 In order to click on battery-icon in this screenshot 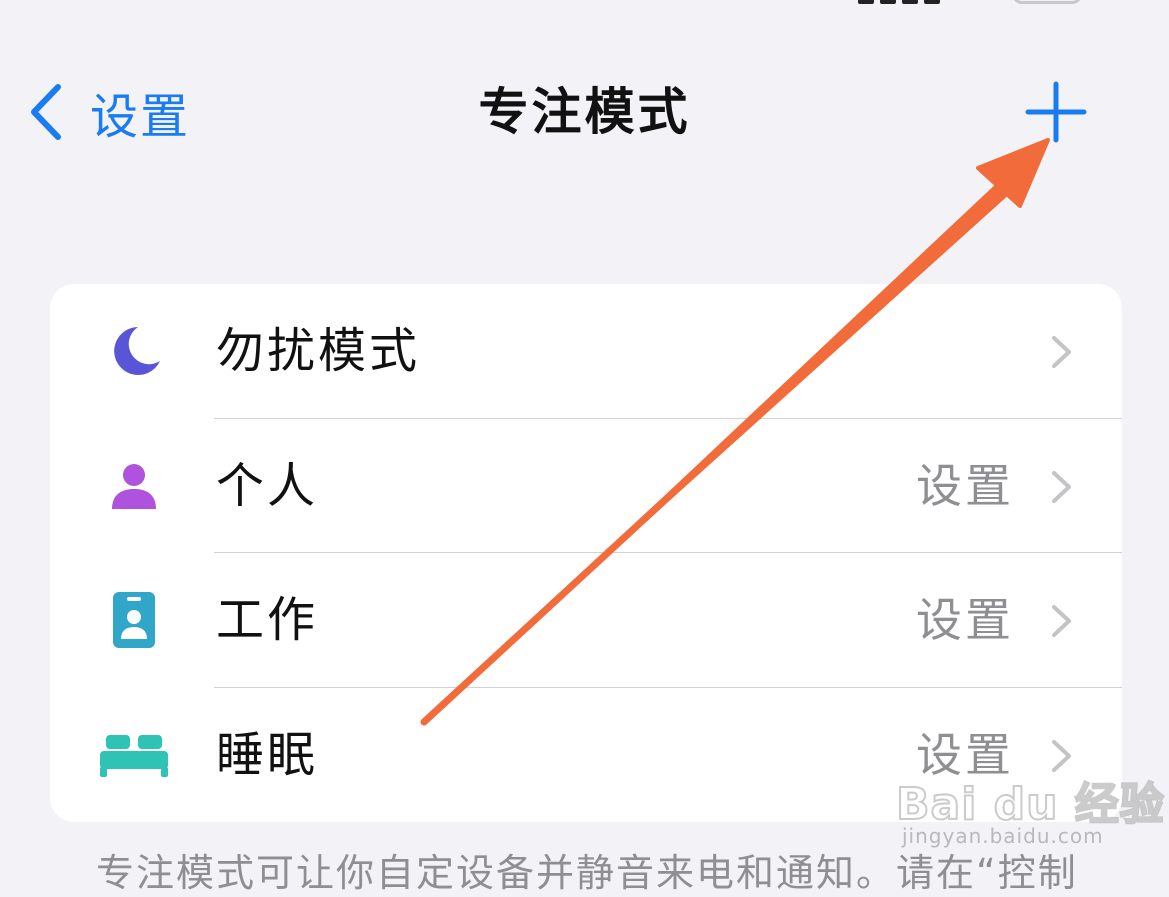, I will do `click(1047, 2)`.